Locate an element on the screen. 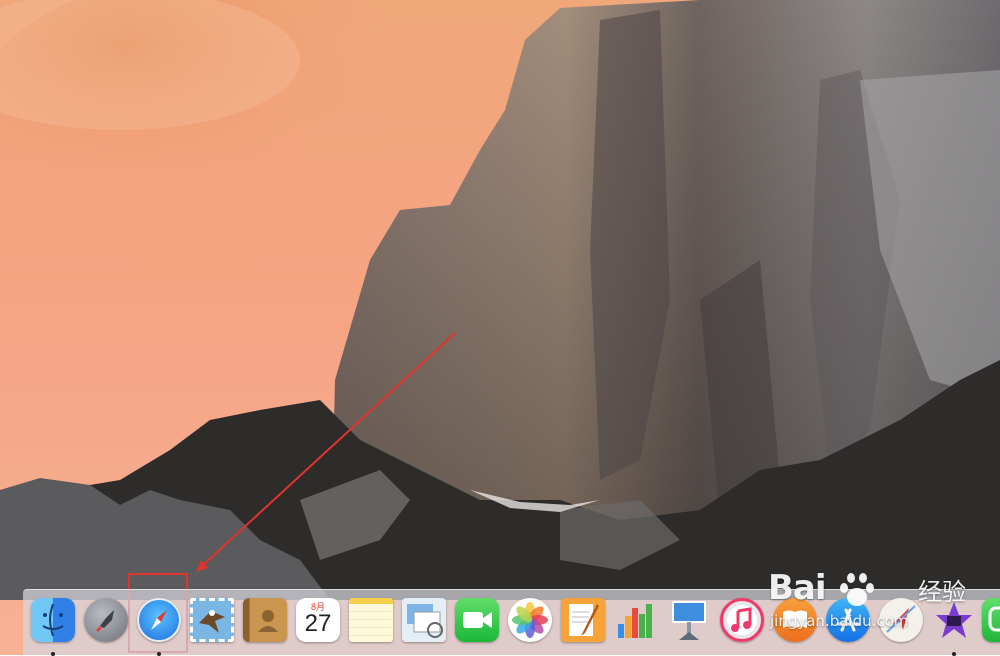 The height and width of the screenshot is (656, 1000). location-arrow-icon is located at coordinates (901, 620).